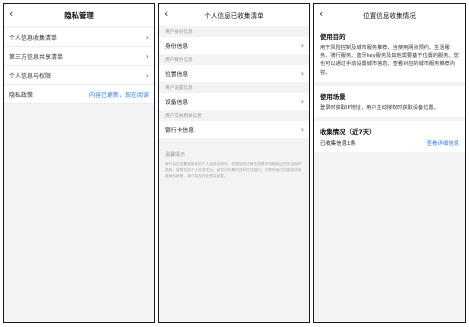  What do you see at coordinates (443, 143) in the screenshot?
I see `view-details-link: 查看详细信息` at bounding box center [443, 143].